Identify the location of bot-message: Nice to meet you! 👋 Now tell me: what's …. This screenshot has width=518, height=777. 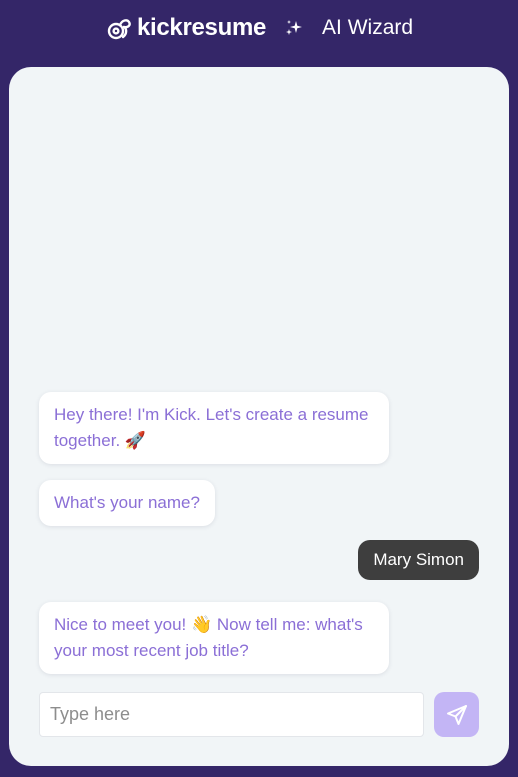
(214, 638).